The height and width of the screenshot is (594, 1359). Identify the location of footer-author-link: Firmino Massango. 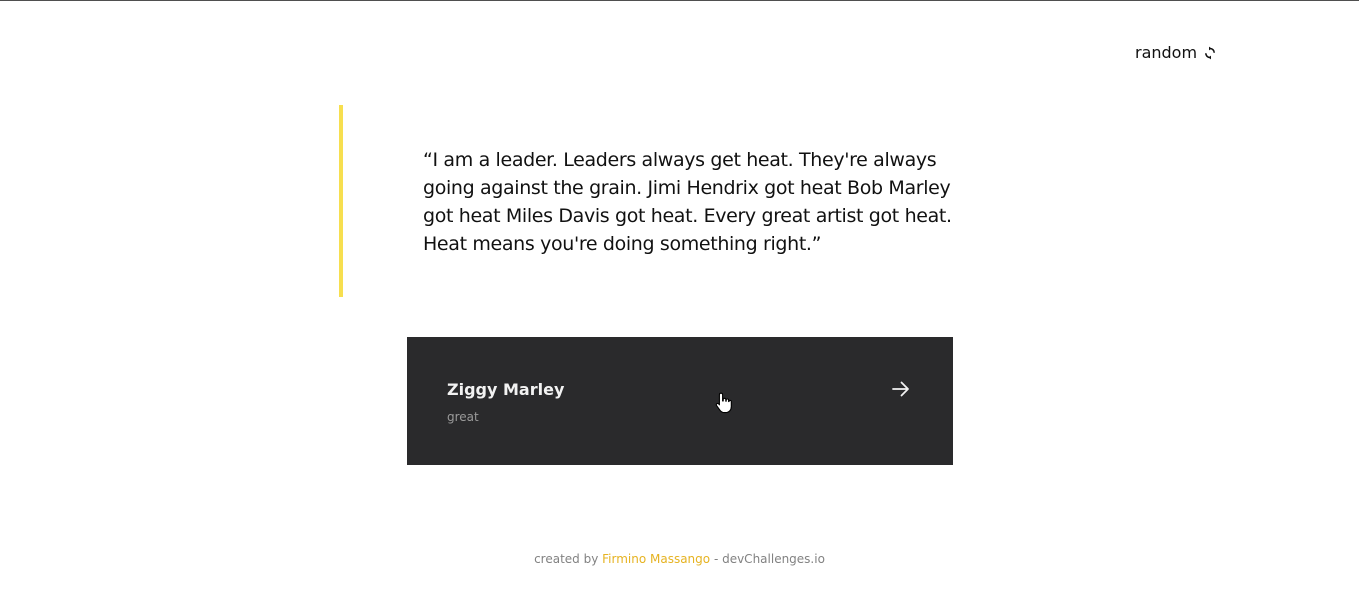
(656, 559).